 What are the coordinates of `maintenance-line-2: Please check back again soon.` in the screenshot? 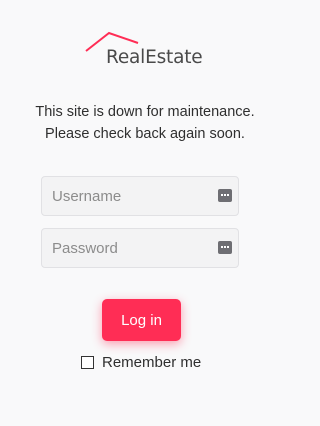 It's located at (145, 134).